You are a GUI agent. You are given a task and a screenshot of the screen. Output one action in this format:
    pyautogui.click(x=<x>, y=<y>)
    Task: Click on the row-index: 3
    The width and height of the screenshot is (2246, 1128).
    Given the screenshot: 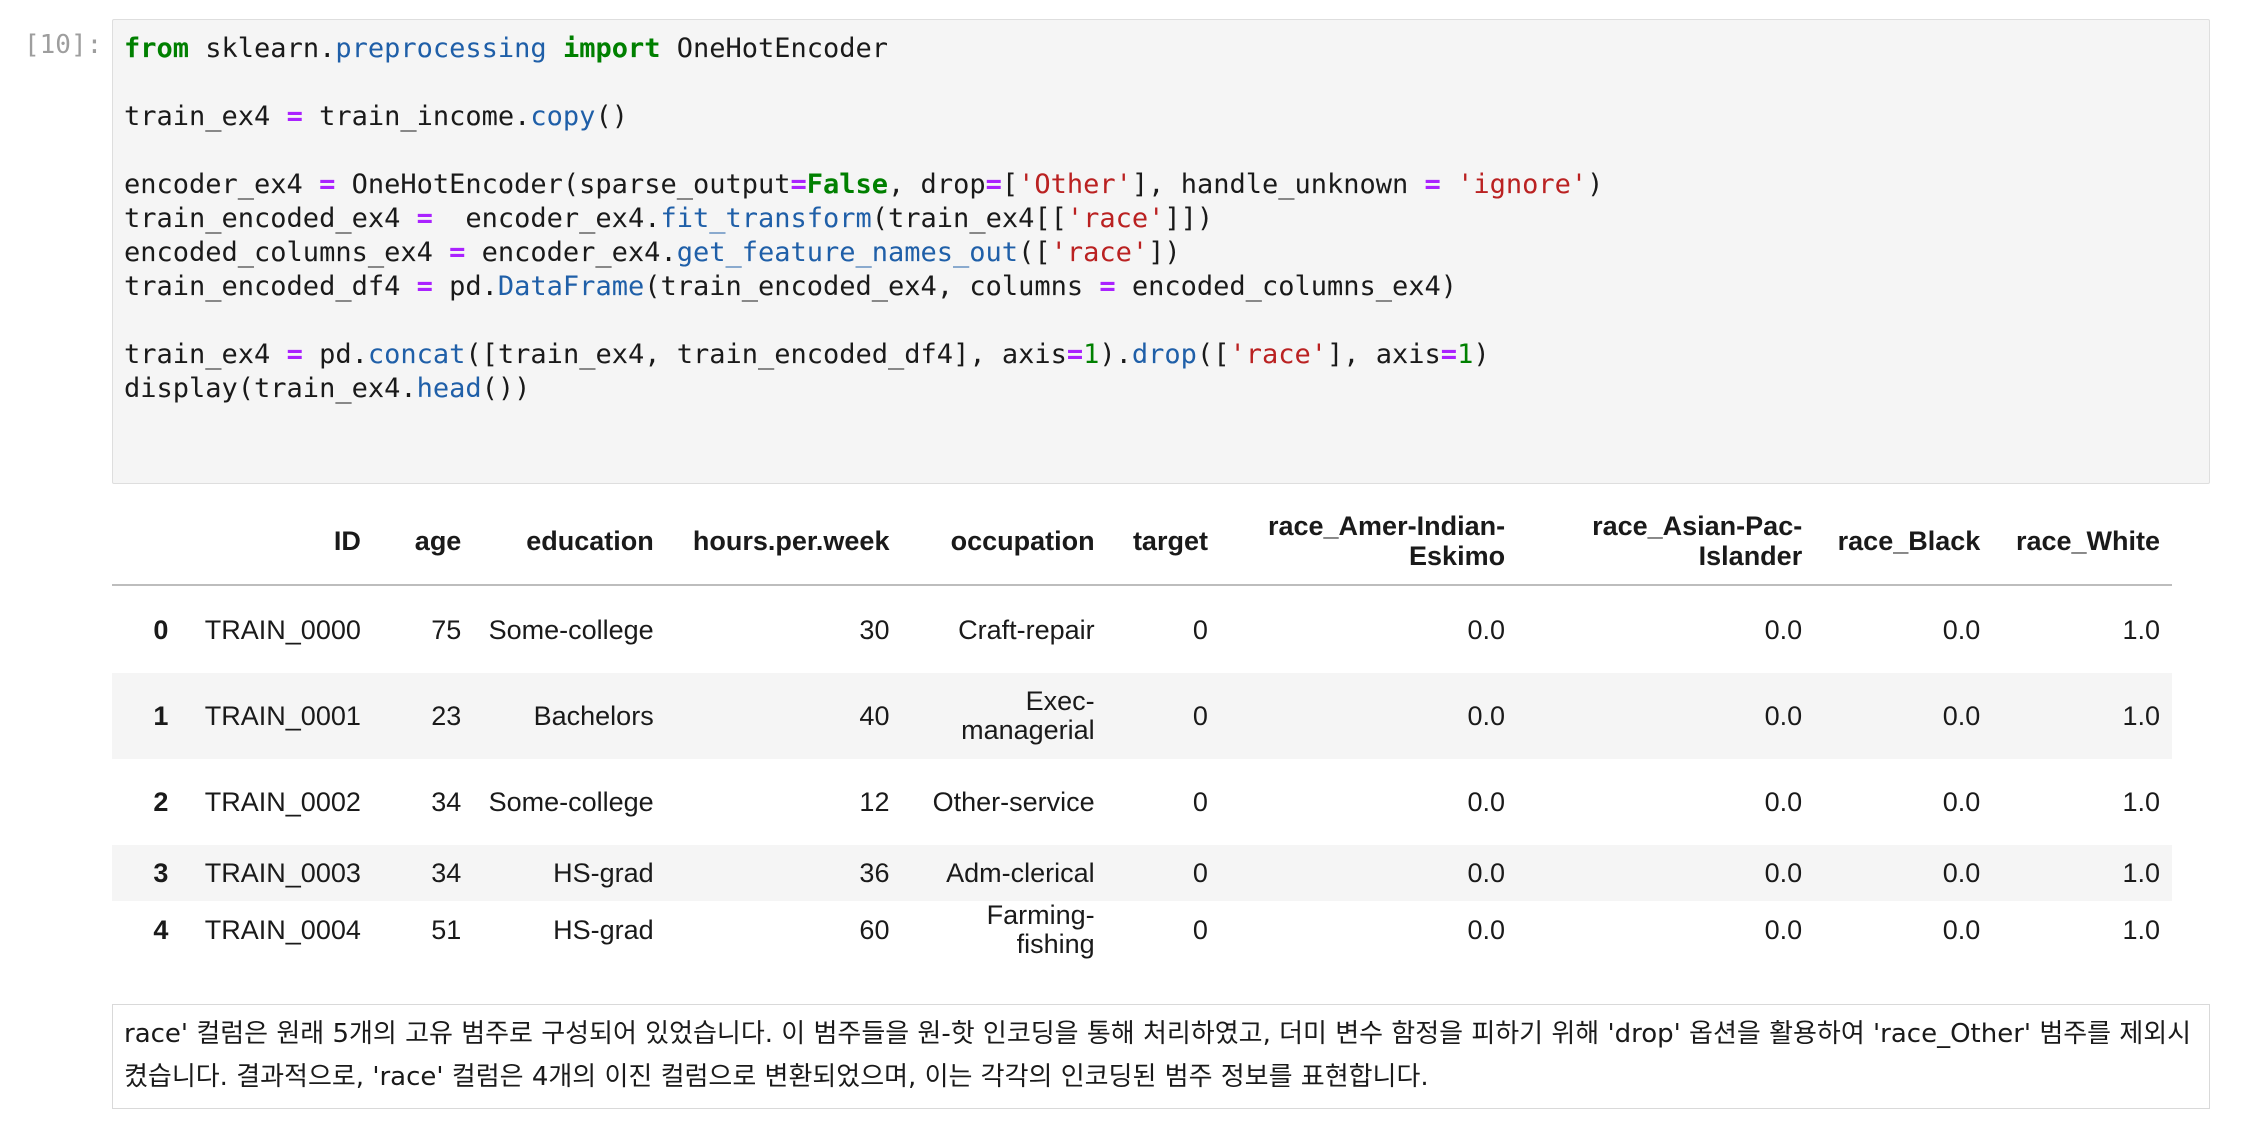 What is the action you would take?
    pyautogui.click(x=161, y=872)
    